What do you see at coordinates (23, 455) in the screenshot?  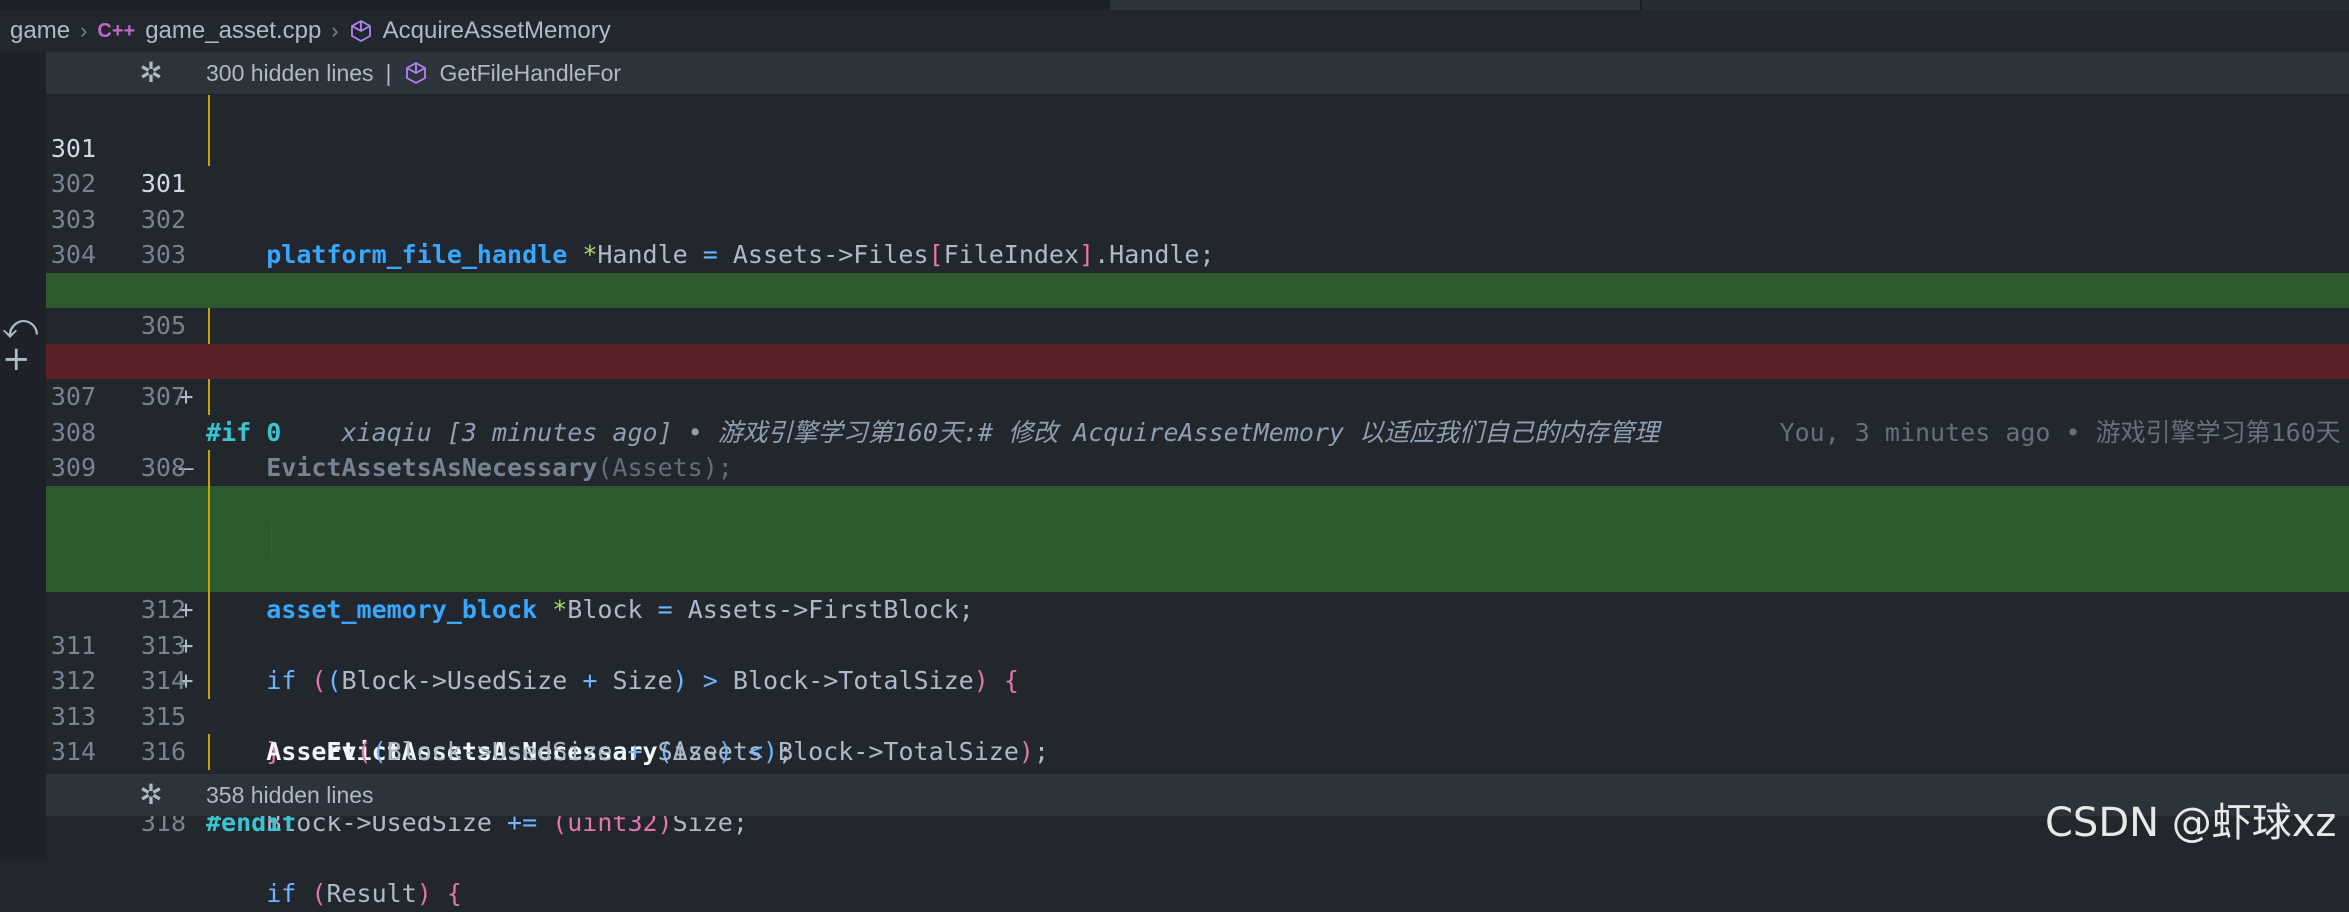 I see `left-gutter: ⤺ +` at bounding box center [23, 455].